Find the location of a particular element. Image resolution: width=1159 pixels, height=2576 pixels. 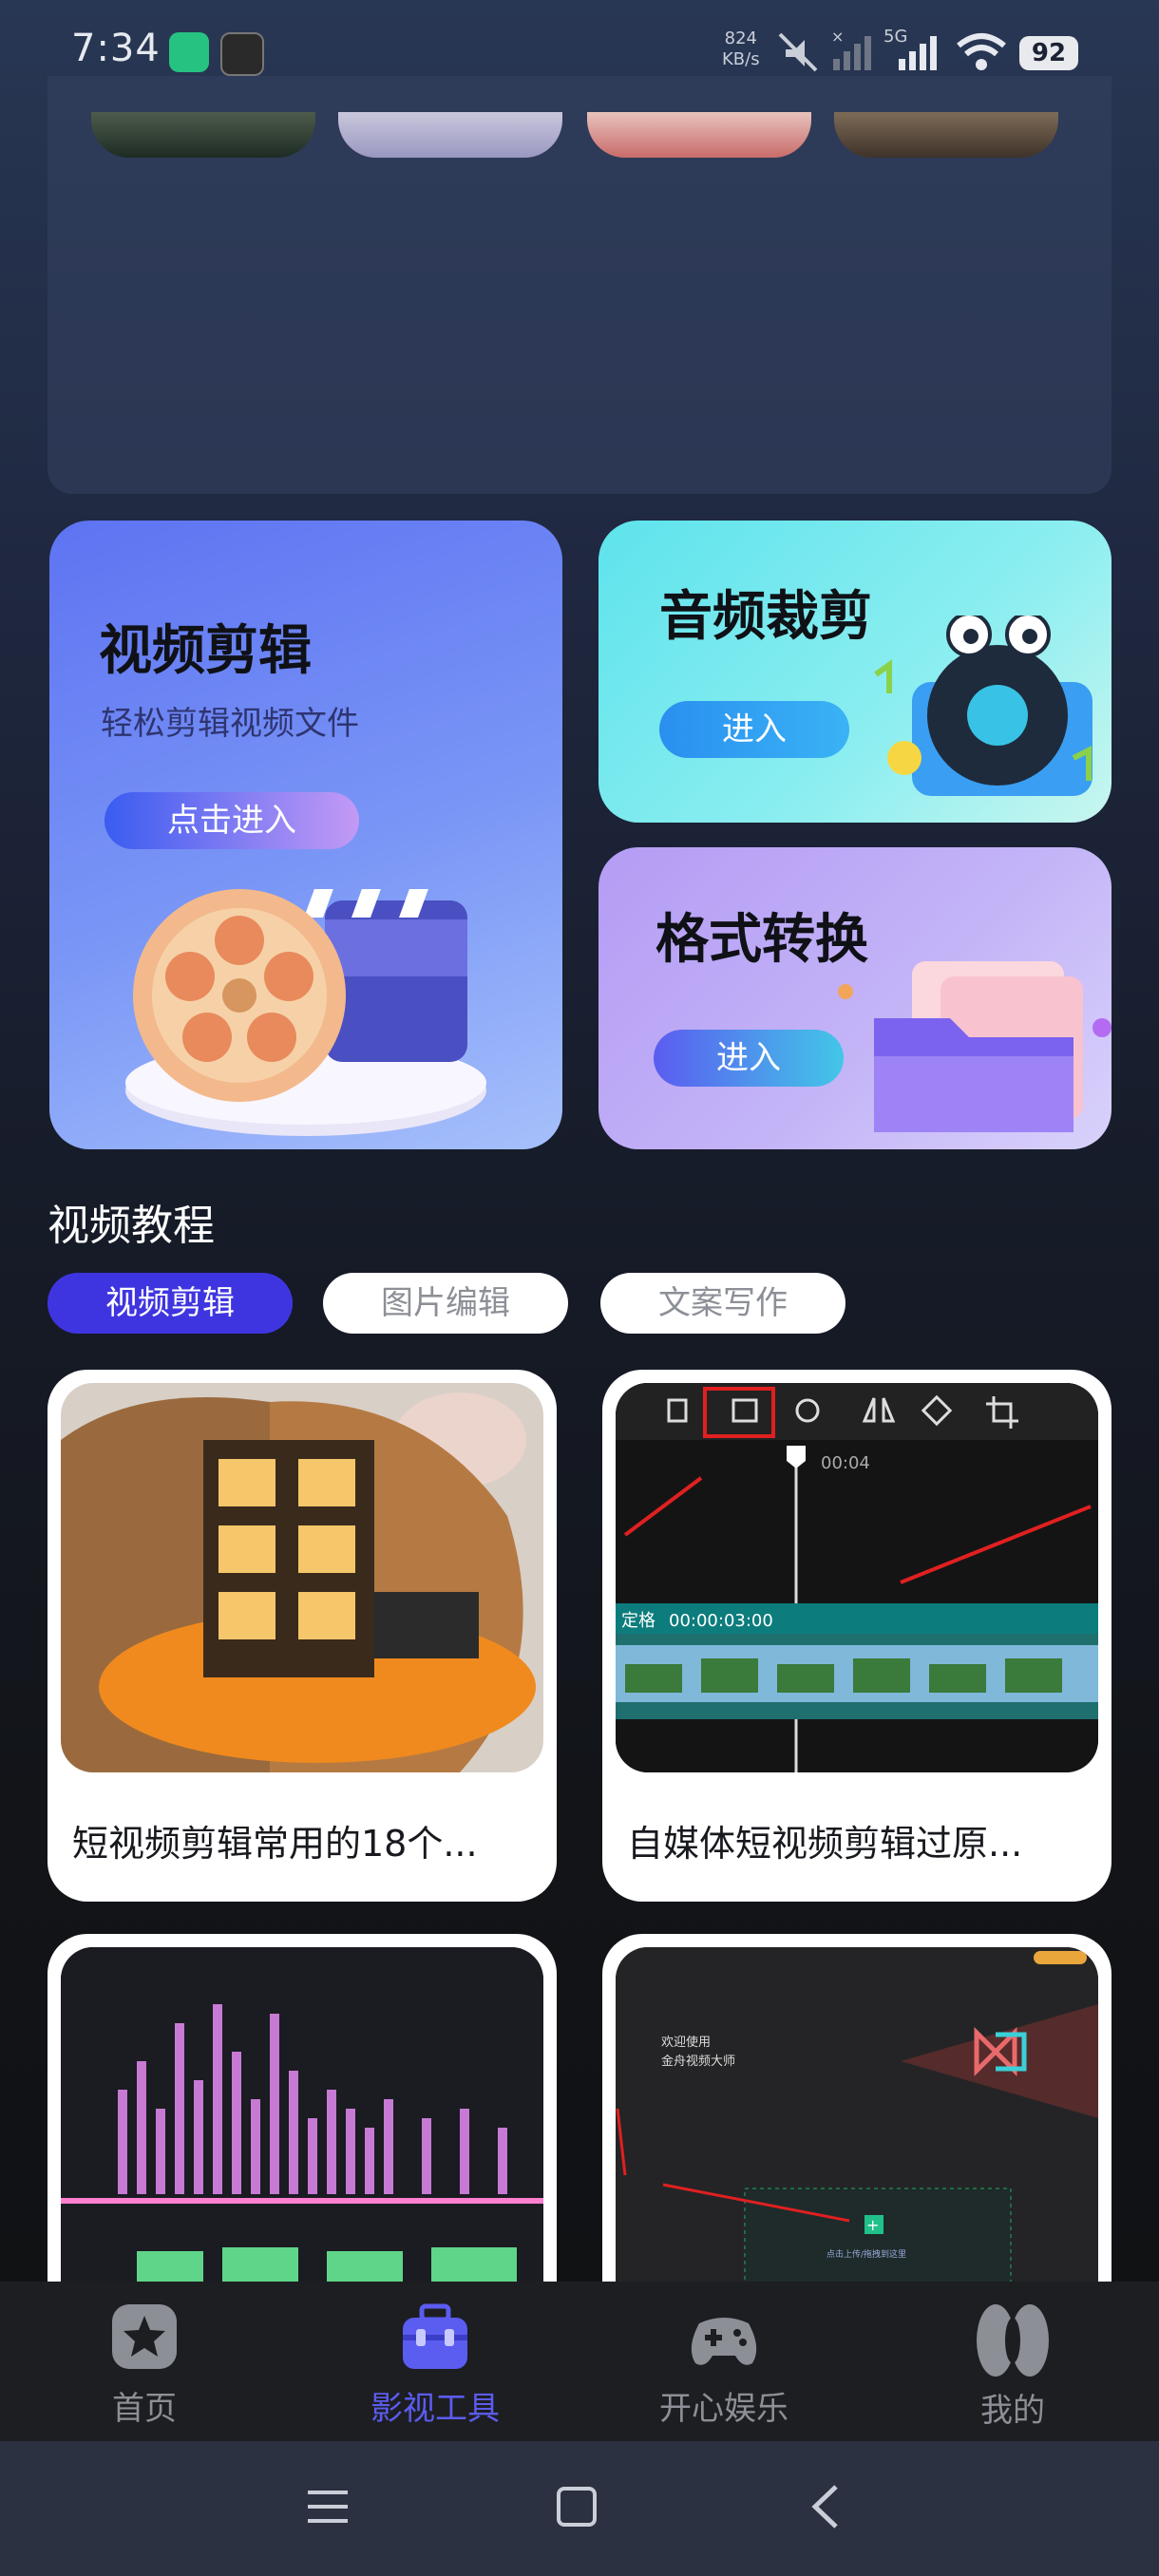

nav-label-home: 首页 is located at coordinates (144, 2409).